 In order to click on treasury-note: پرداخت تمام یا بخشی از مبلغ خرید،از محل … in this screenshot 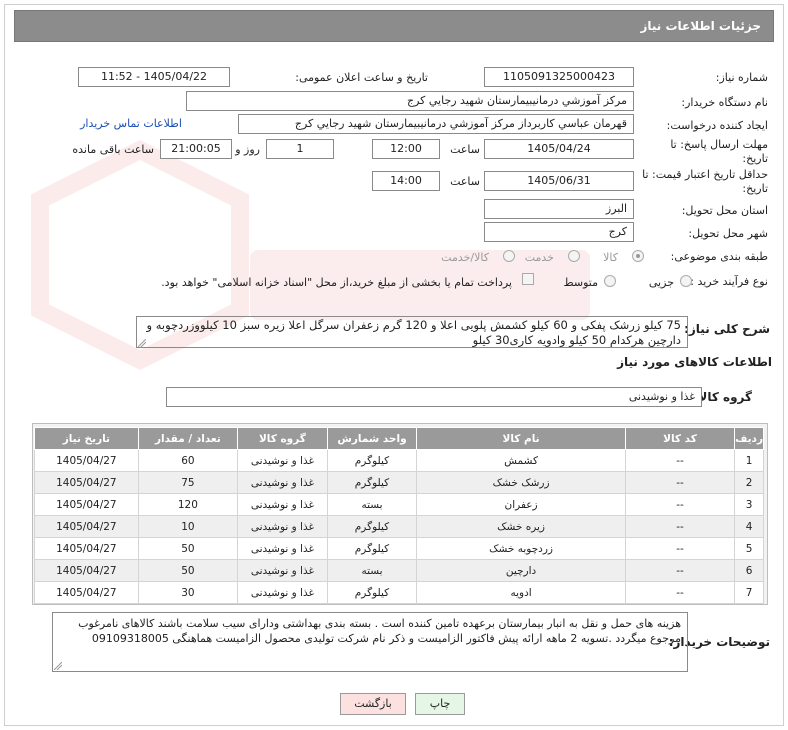, I will do `click(336, 282)`.